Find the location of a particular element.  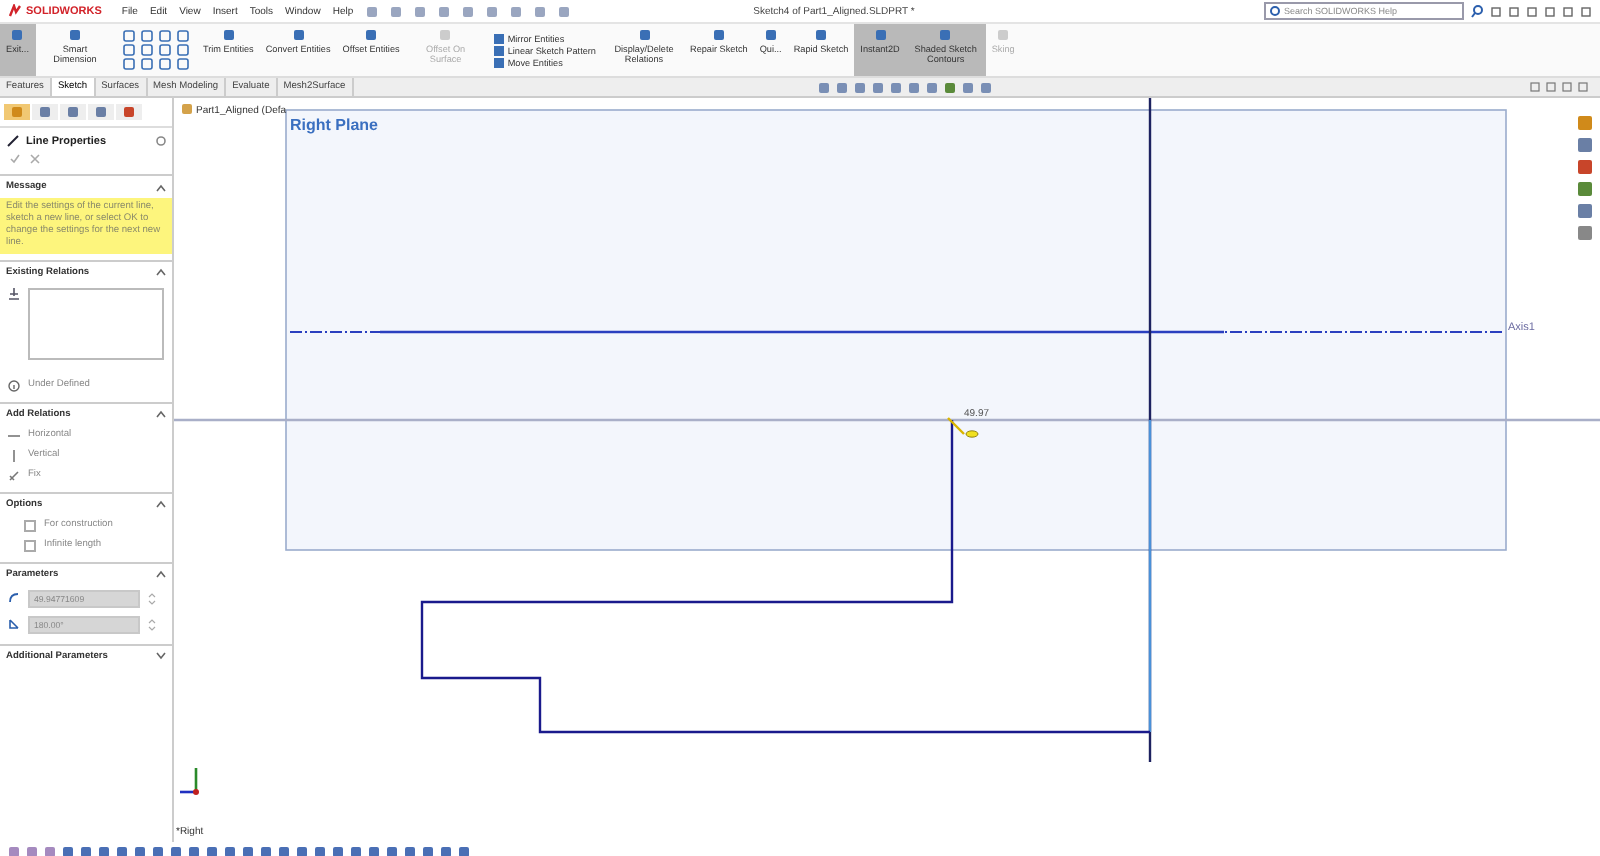

length-icon is located at coordinates (14, 598).